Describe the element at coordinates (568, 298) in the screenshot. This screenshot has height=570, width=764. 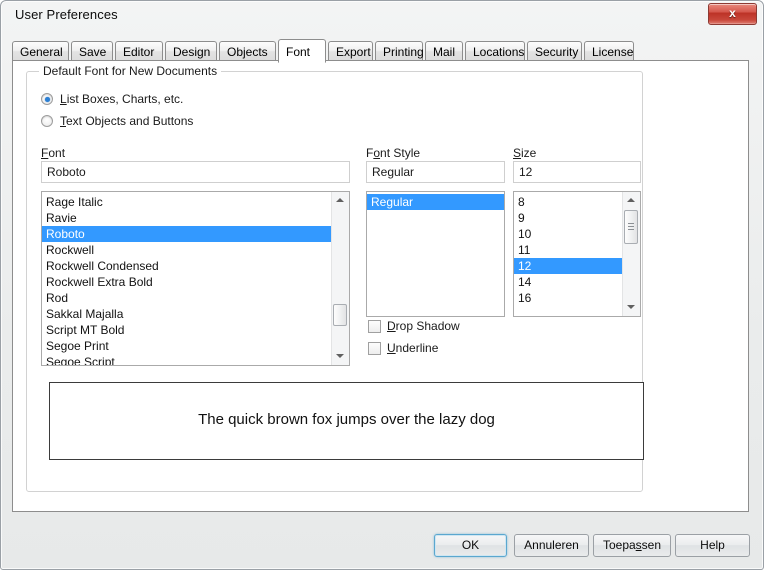
I see `list-item: 16` at that location.